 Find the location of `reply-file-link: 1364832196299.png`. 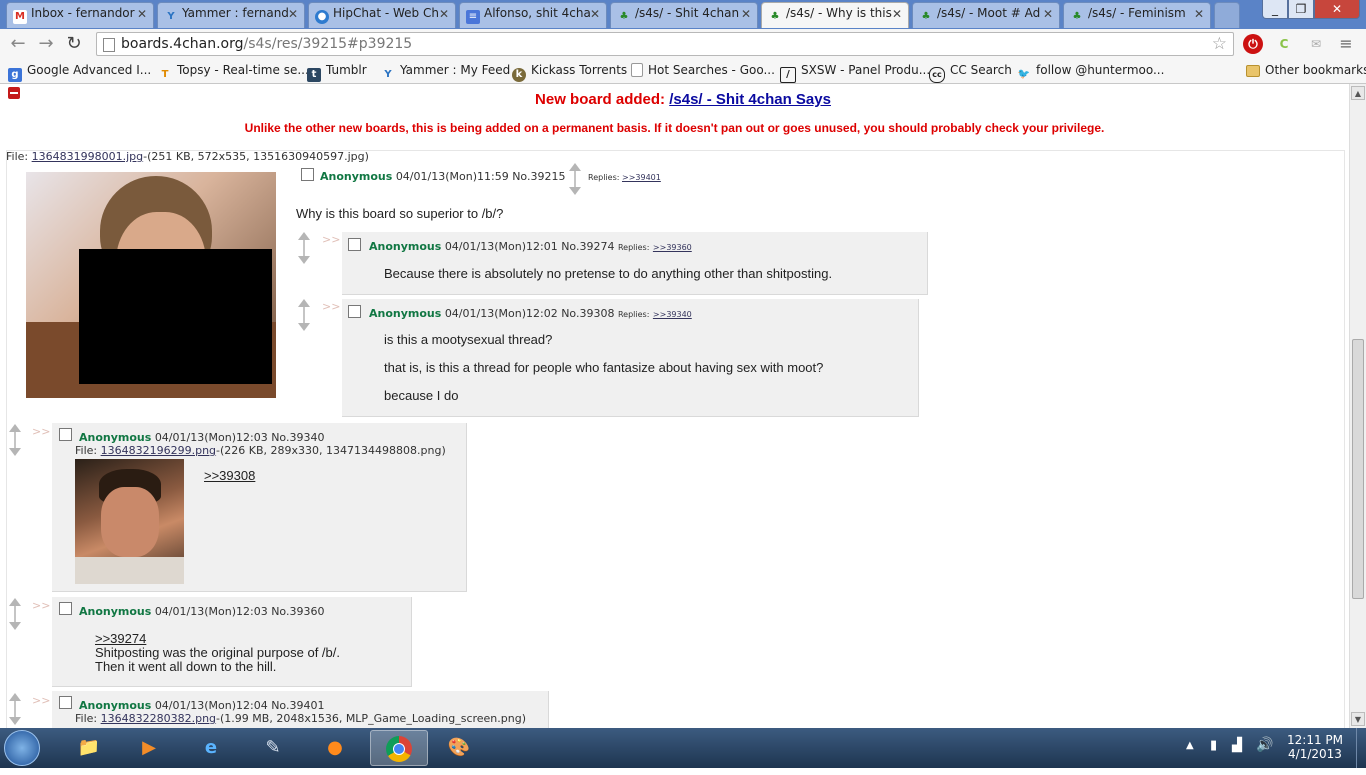

reply-file-link: 1364832196299.png is located at coordinates (158, 450).